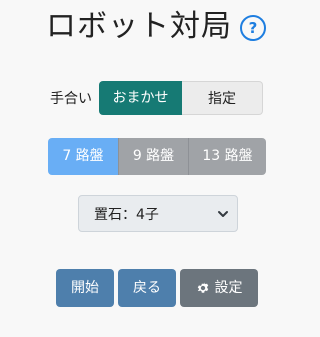 The width and height of the screenshot is (320, 337). I want to click on start-button: 開始, so click(85, 288).